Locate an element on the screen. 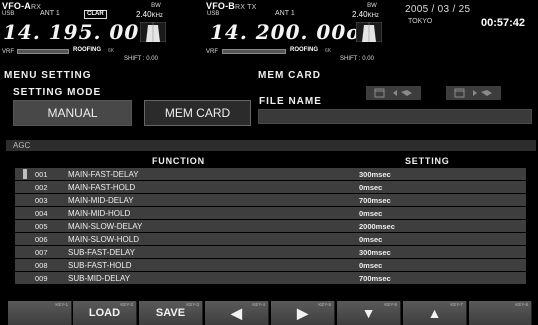 This screenshot has height=325, width=538. vfo-b-frequency: 14. 200. 00o is located at coordinates (285, 32).